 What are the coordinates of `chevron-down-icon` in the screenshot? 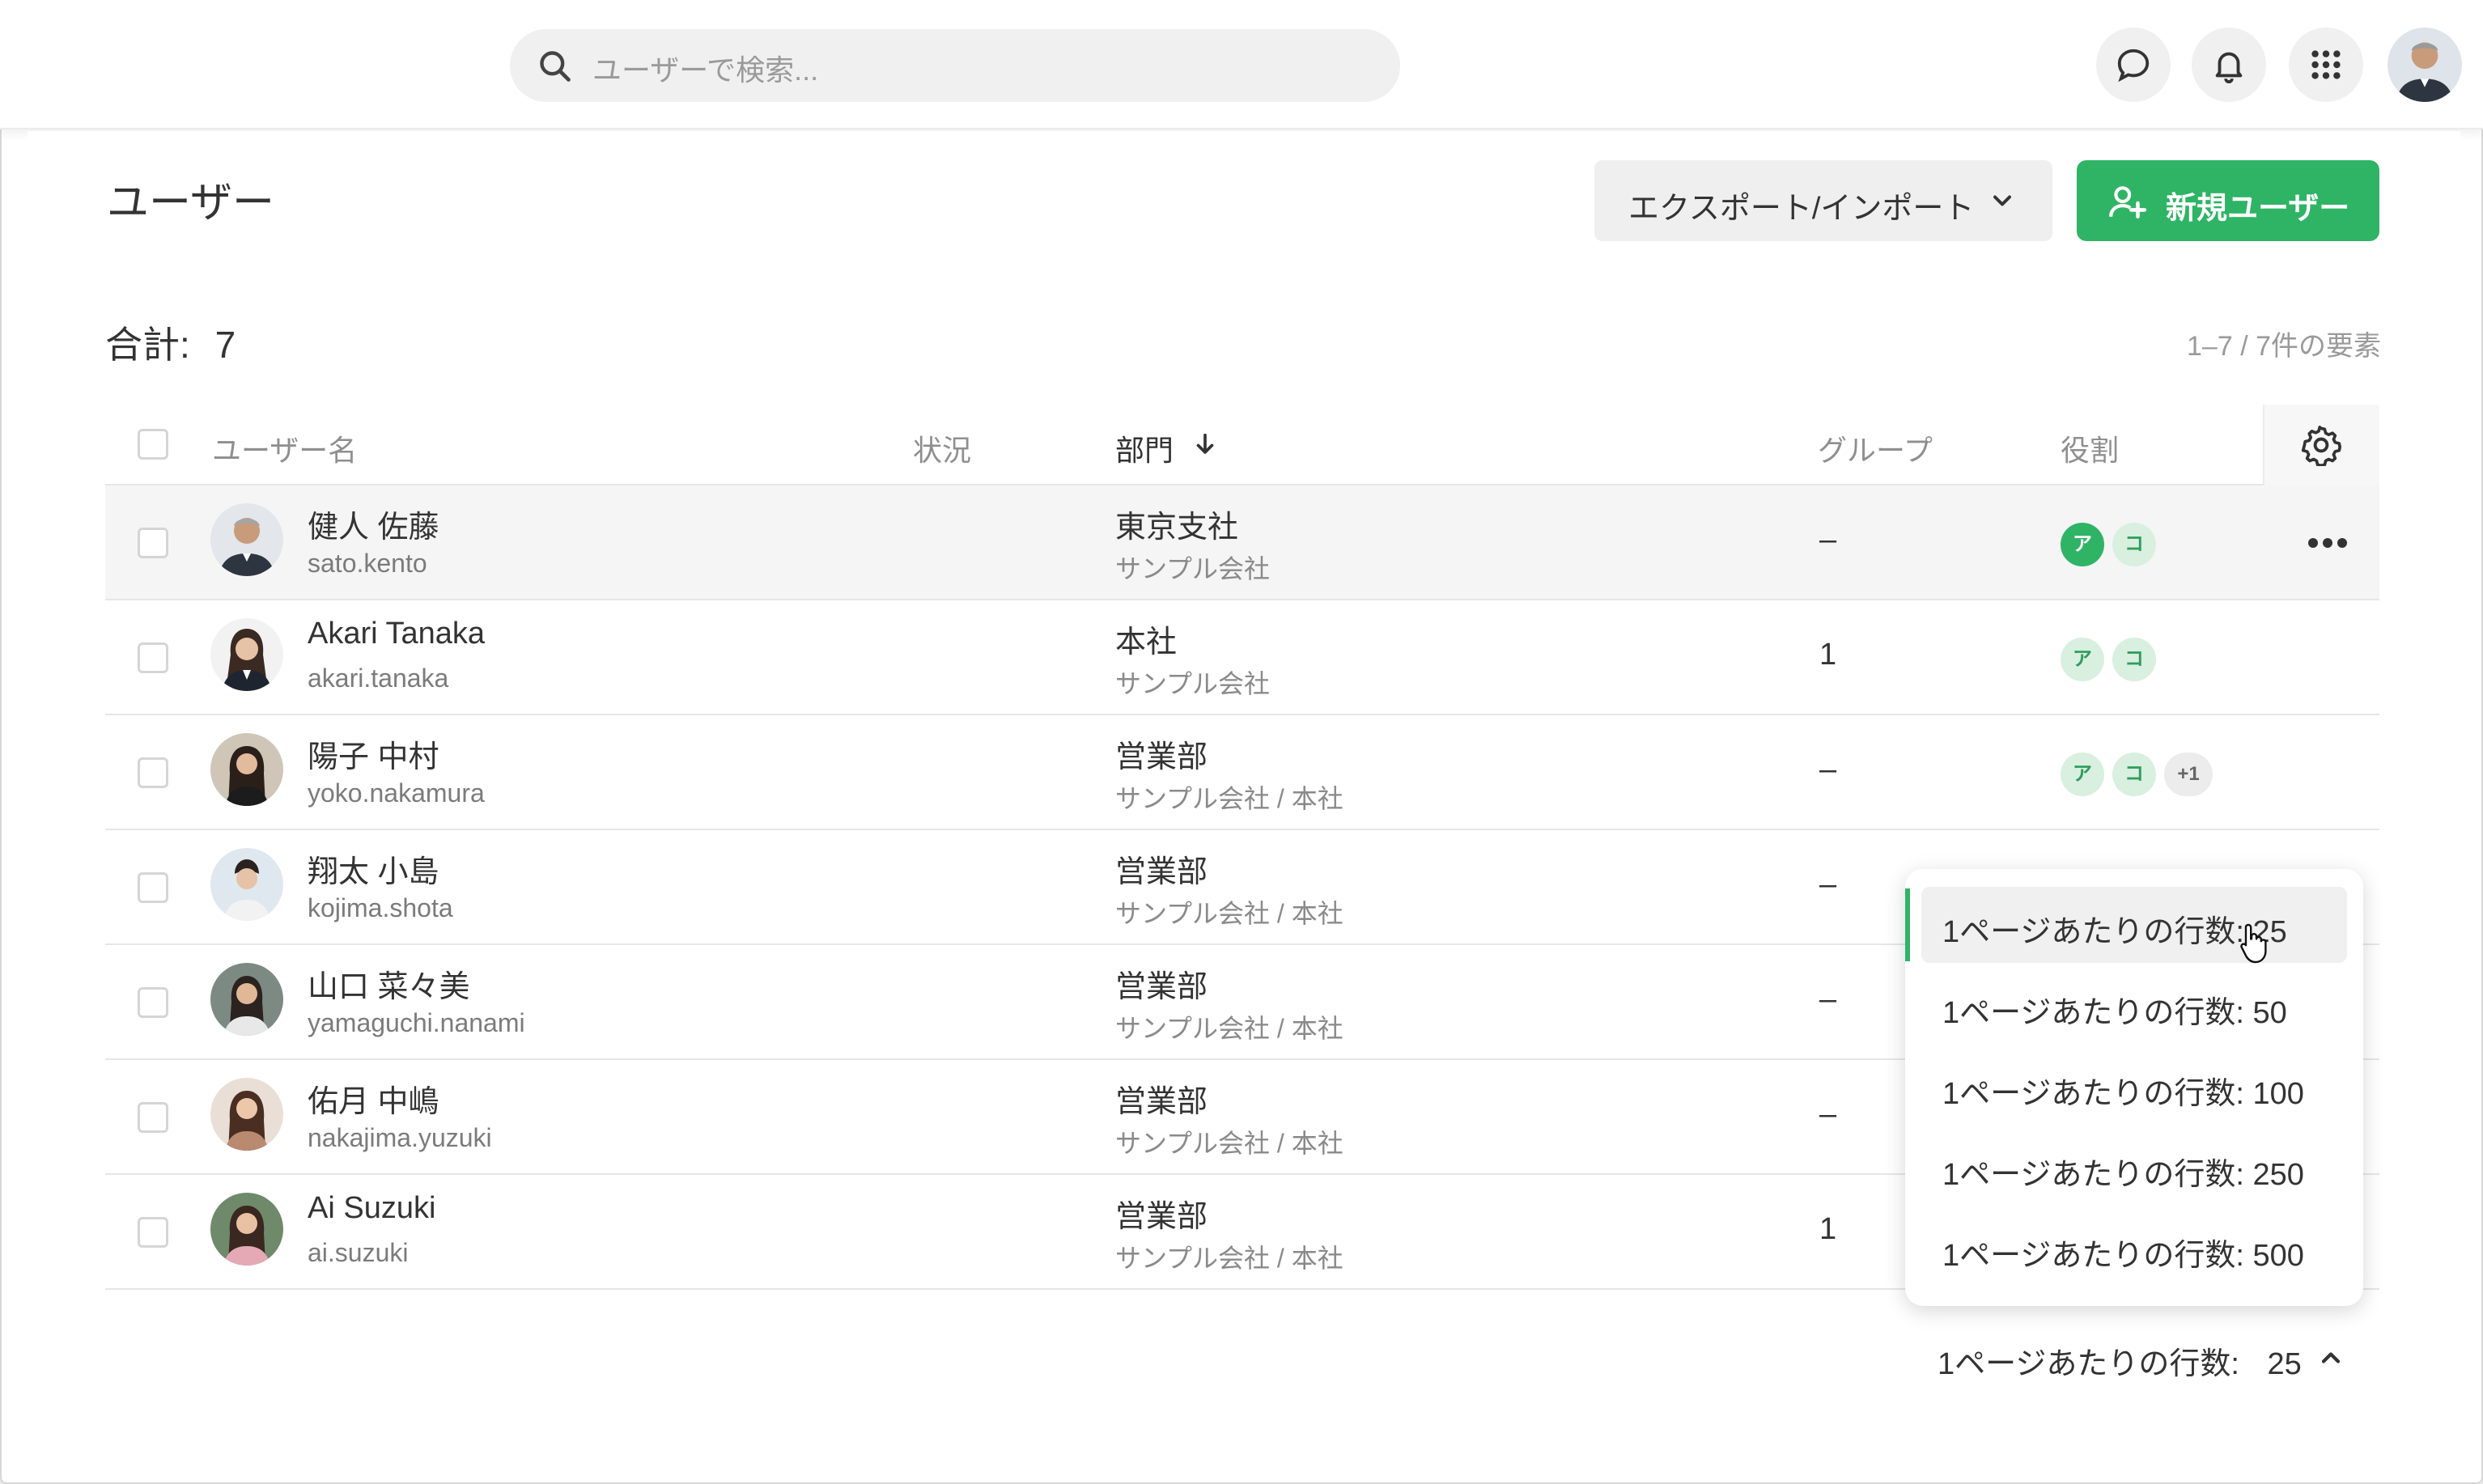 It's located at (2002, 200).